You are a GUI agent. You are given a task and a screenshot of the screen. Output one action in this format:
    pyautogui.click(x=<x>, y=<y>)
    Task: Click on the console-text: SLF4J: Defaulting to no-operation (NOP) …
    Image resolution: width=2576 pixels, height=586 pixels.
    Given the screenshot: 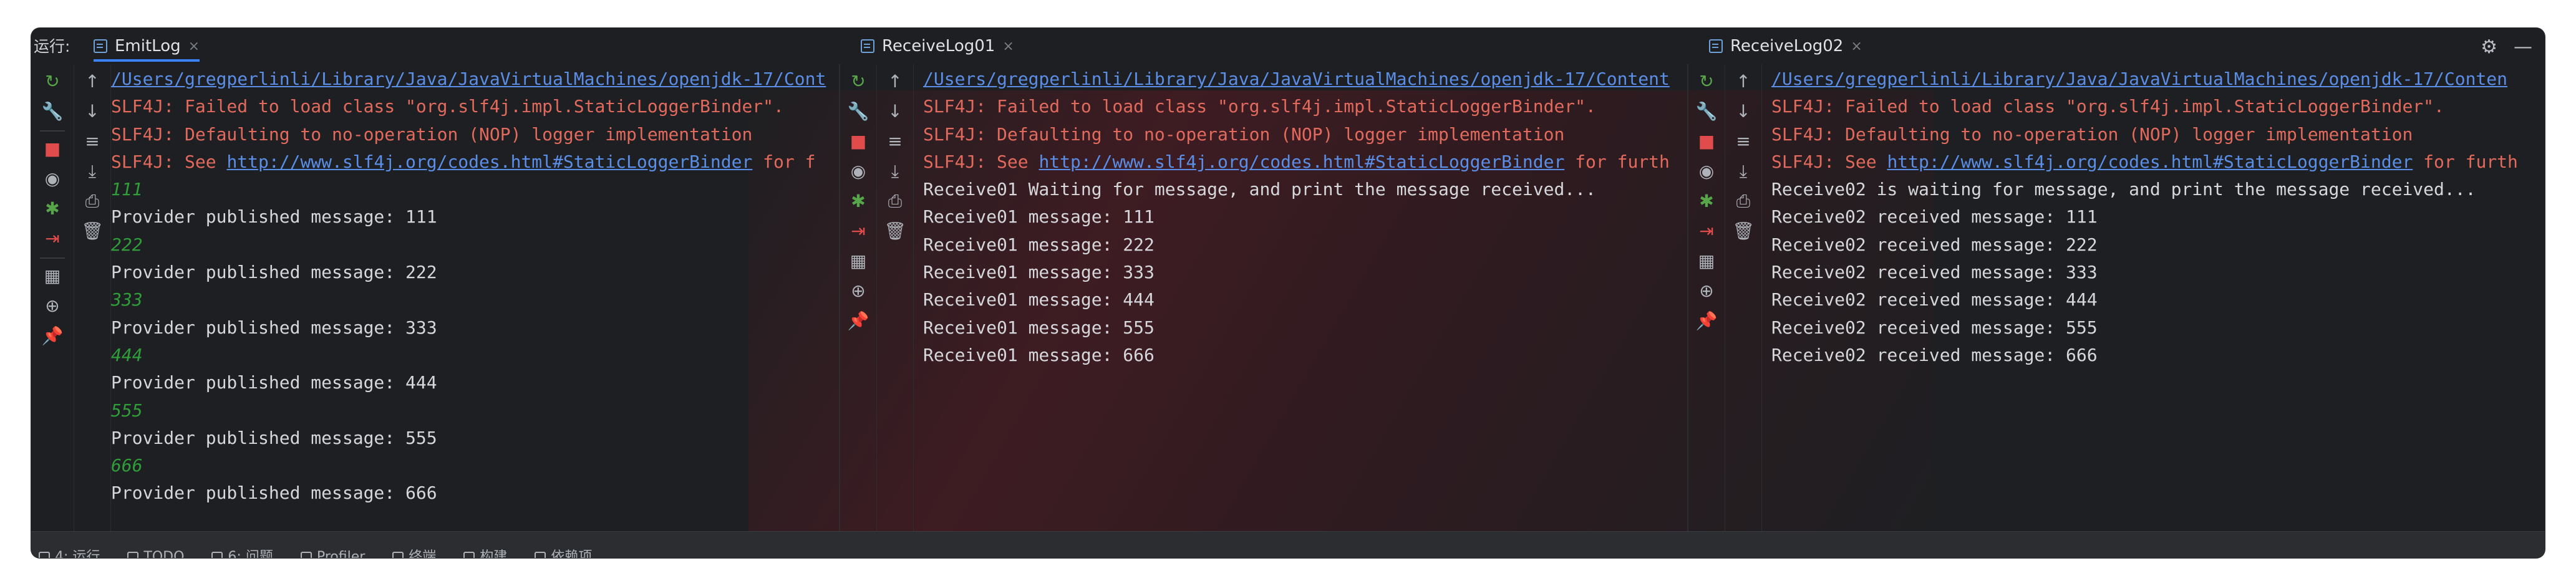 What is the action you would take?
    pyautogui.click(x=1244, y=134)
    